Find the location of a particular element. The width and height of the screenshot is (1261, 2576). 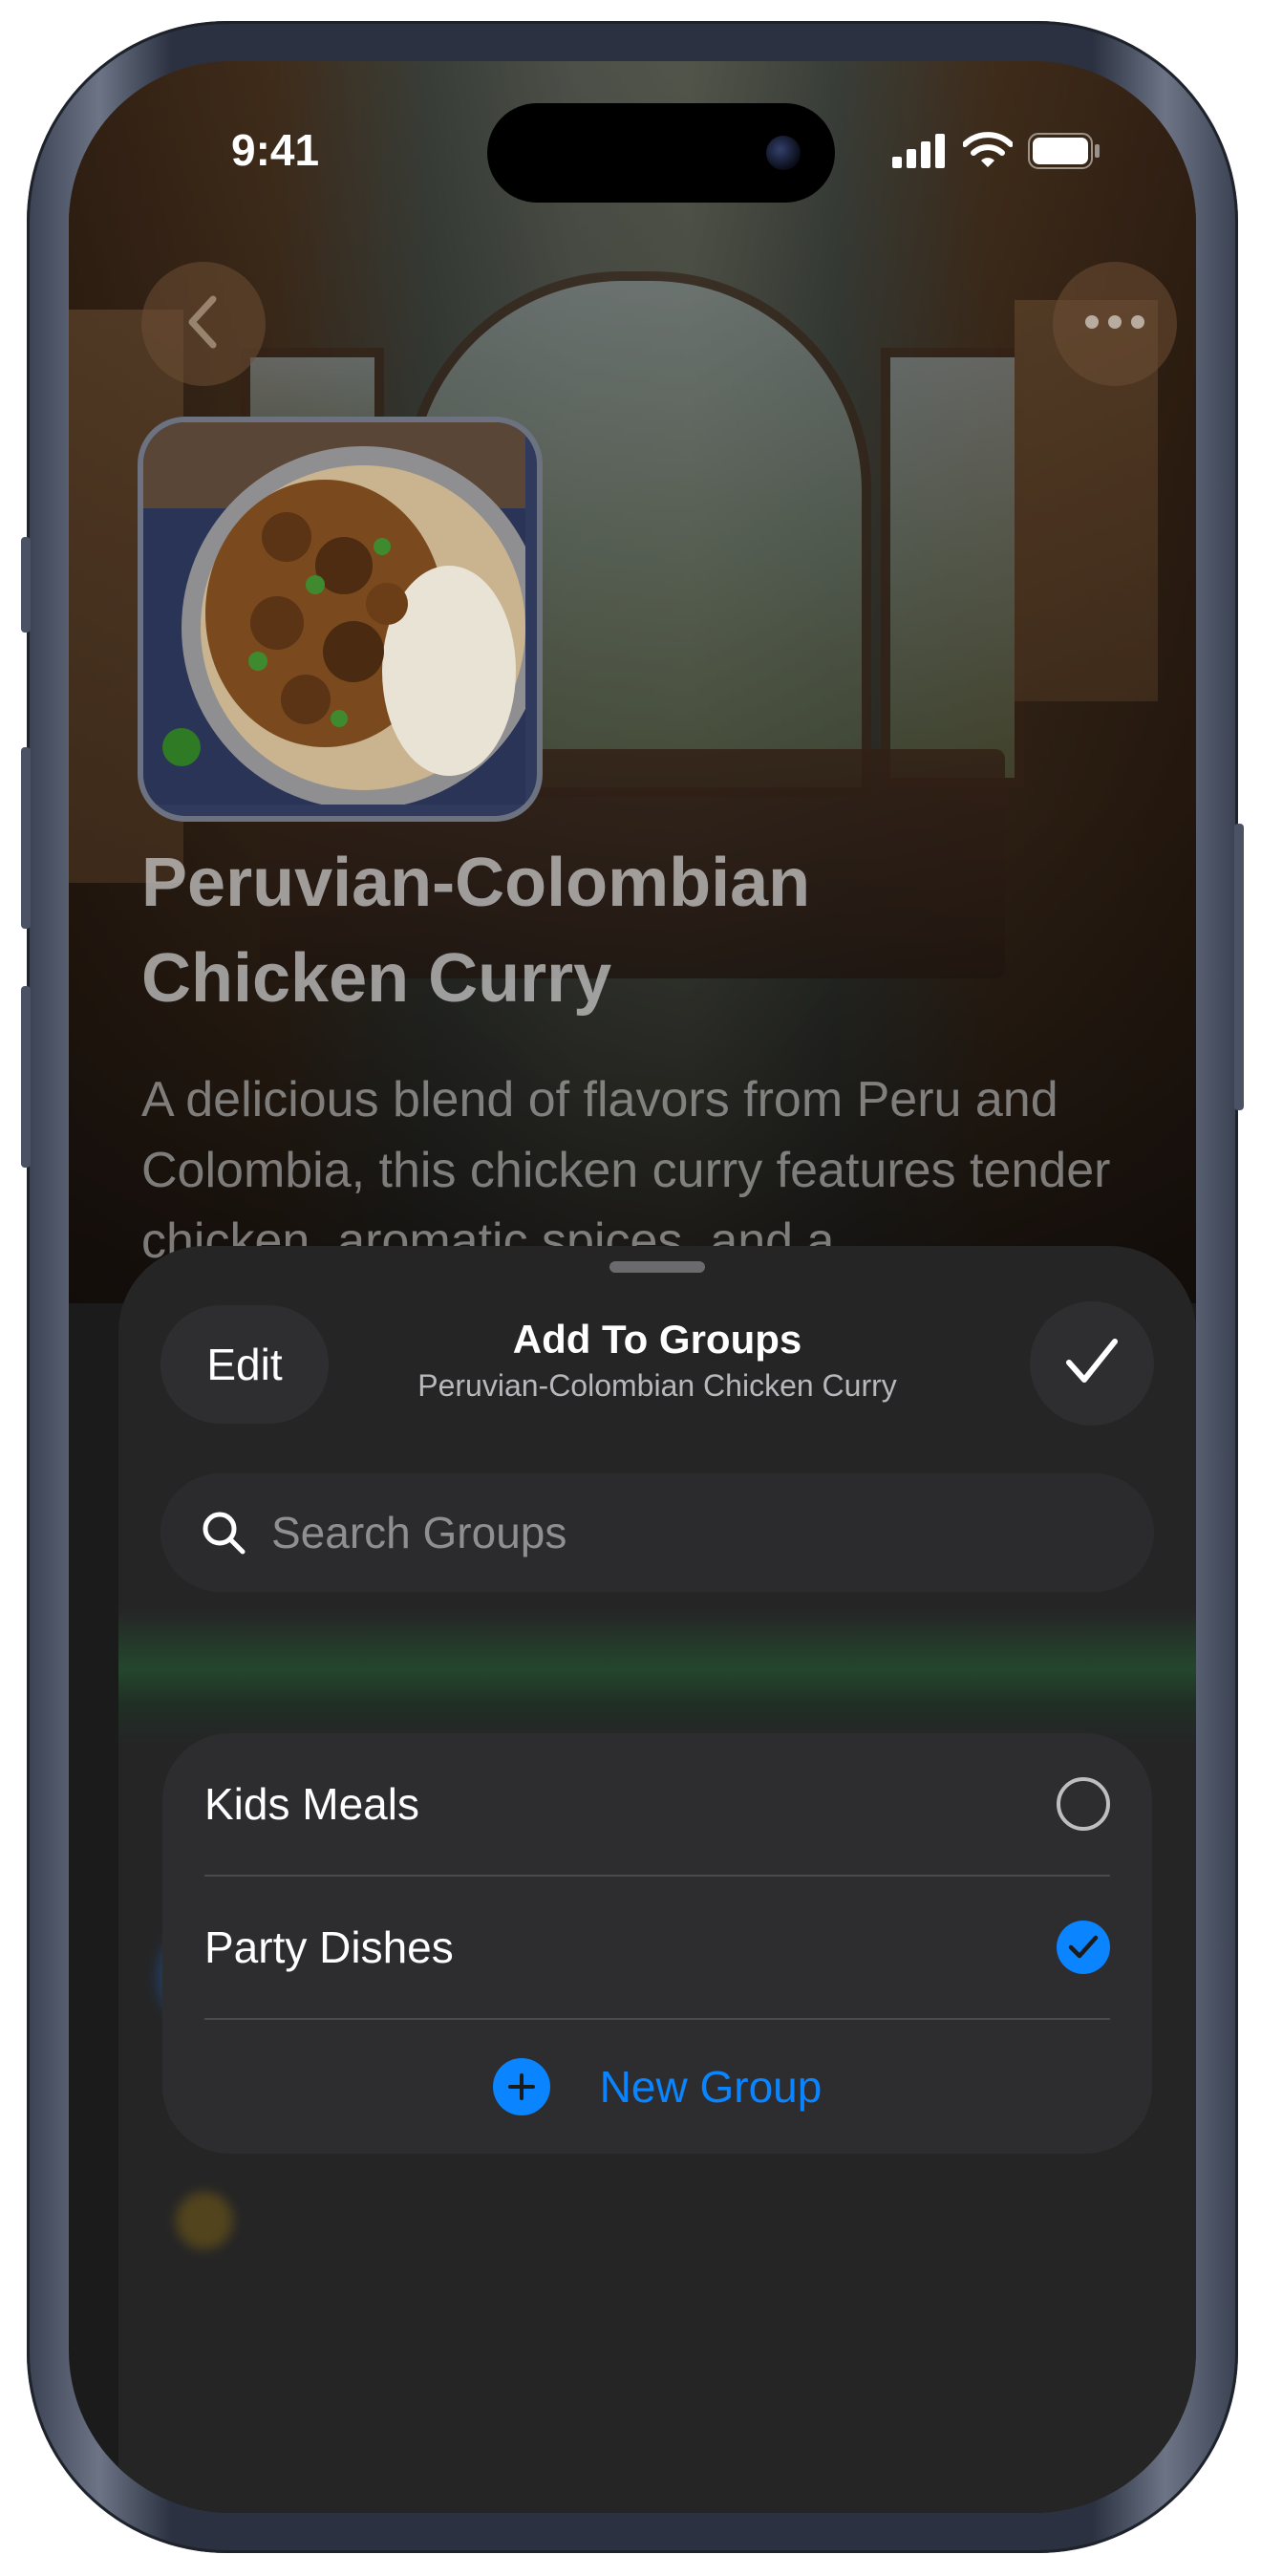

checkmark-icon is located at coordinates (1092, 1364).